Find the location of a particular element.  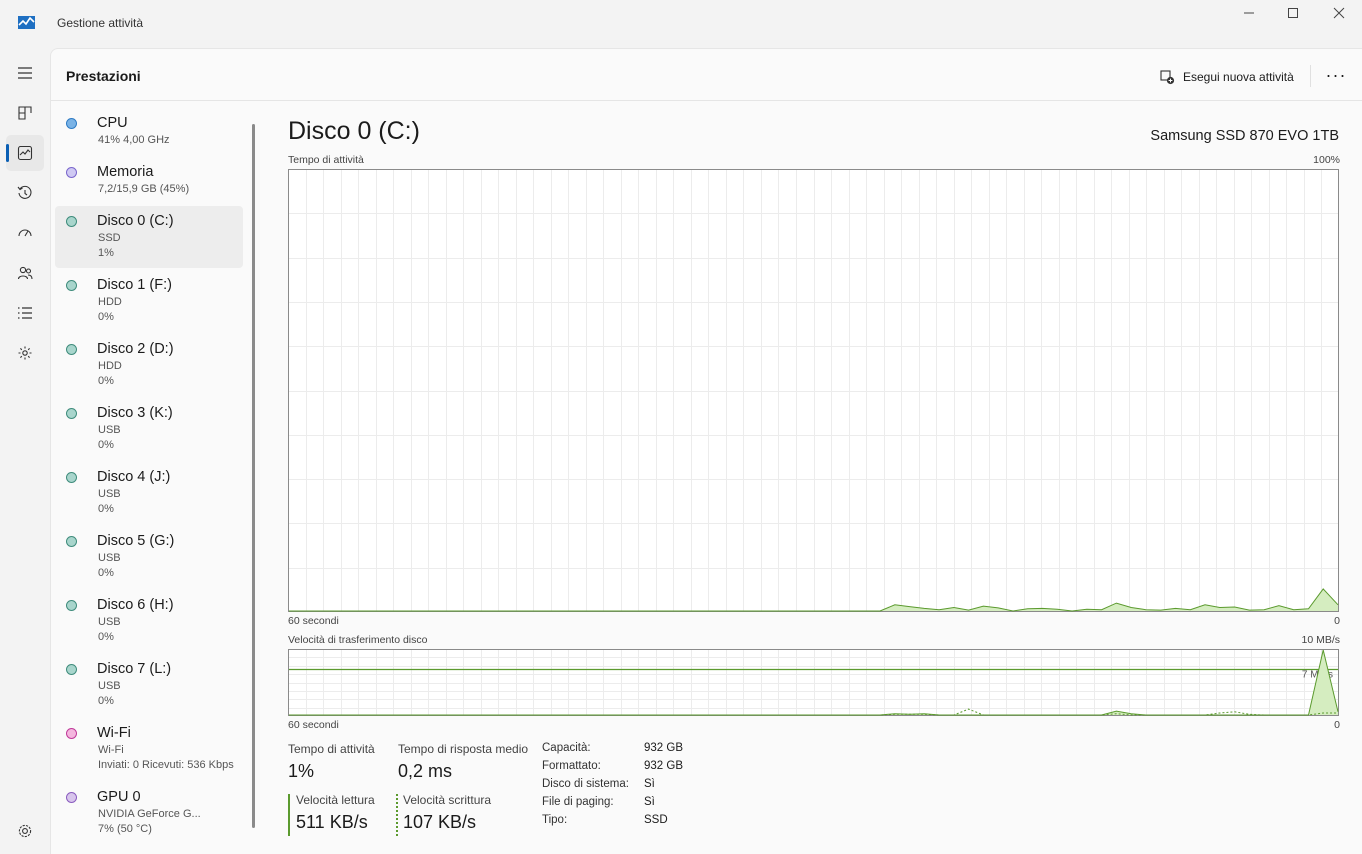

settings-icon is located at coordinates (25, 831).